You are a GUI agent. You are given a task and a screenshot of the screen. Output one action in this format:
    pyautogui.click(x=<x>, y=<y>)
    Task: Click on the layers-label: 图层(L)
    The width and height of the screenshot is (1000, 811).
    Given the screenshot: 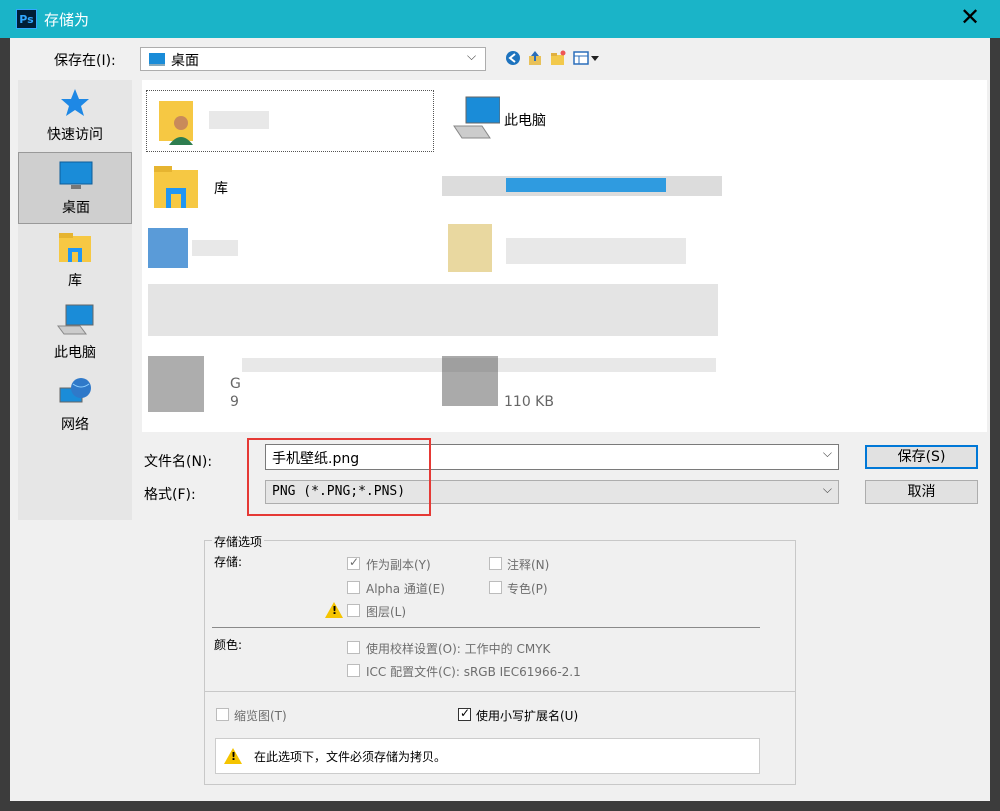 What is the action you would take?
    pyautogui.click(x=386, y=612)
    